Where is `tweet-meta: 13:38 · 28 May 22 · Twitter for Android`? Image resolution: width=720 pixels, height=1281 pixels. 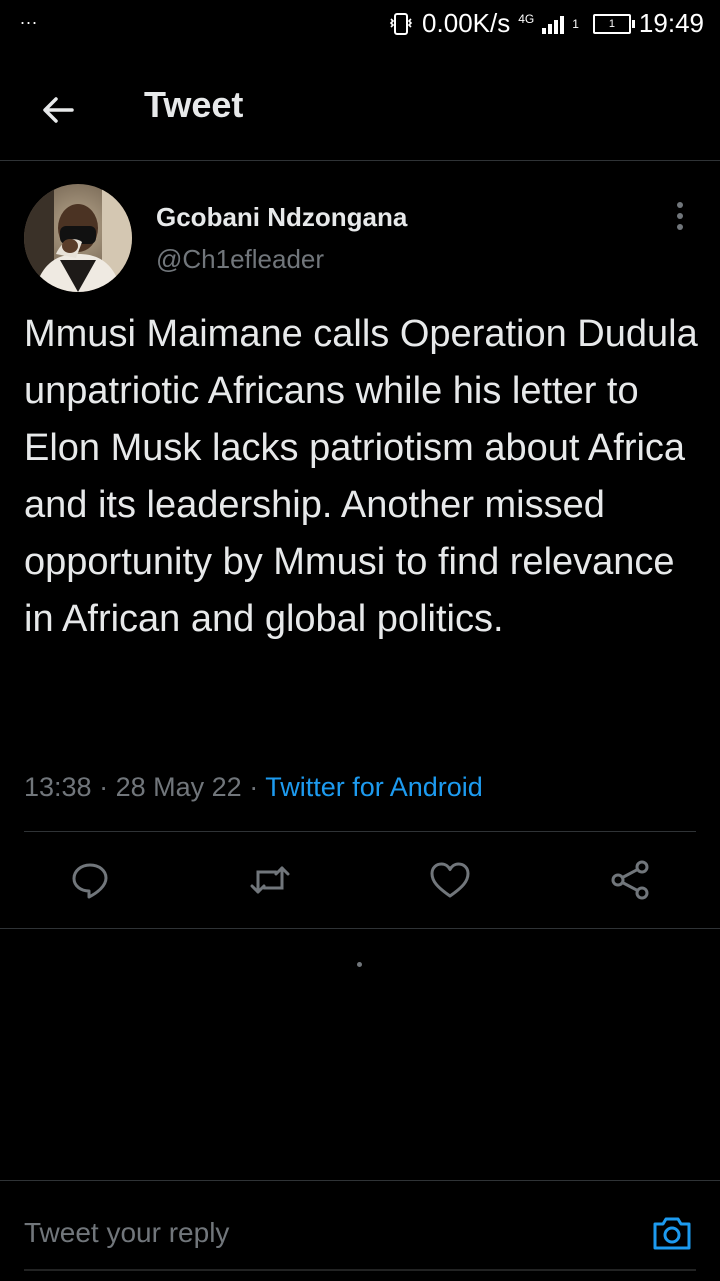
tweet-meta: 13:38 · 28 May 22 · Twitter for Android is located at coordinates (253, 787).